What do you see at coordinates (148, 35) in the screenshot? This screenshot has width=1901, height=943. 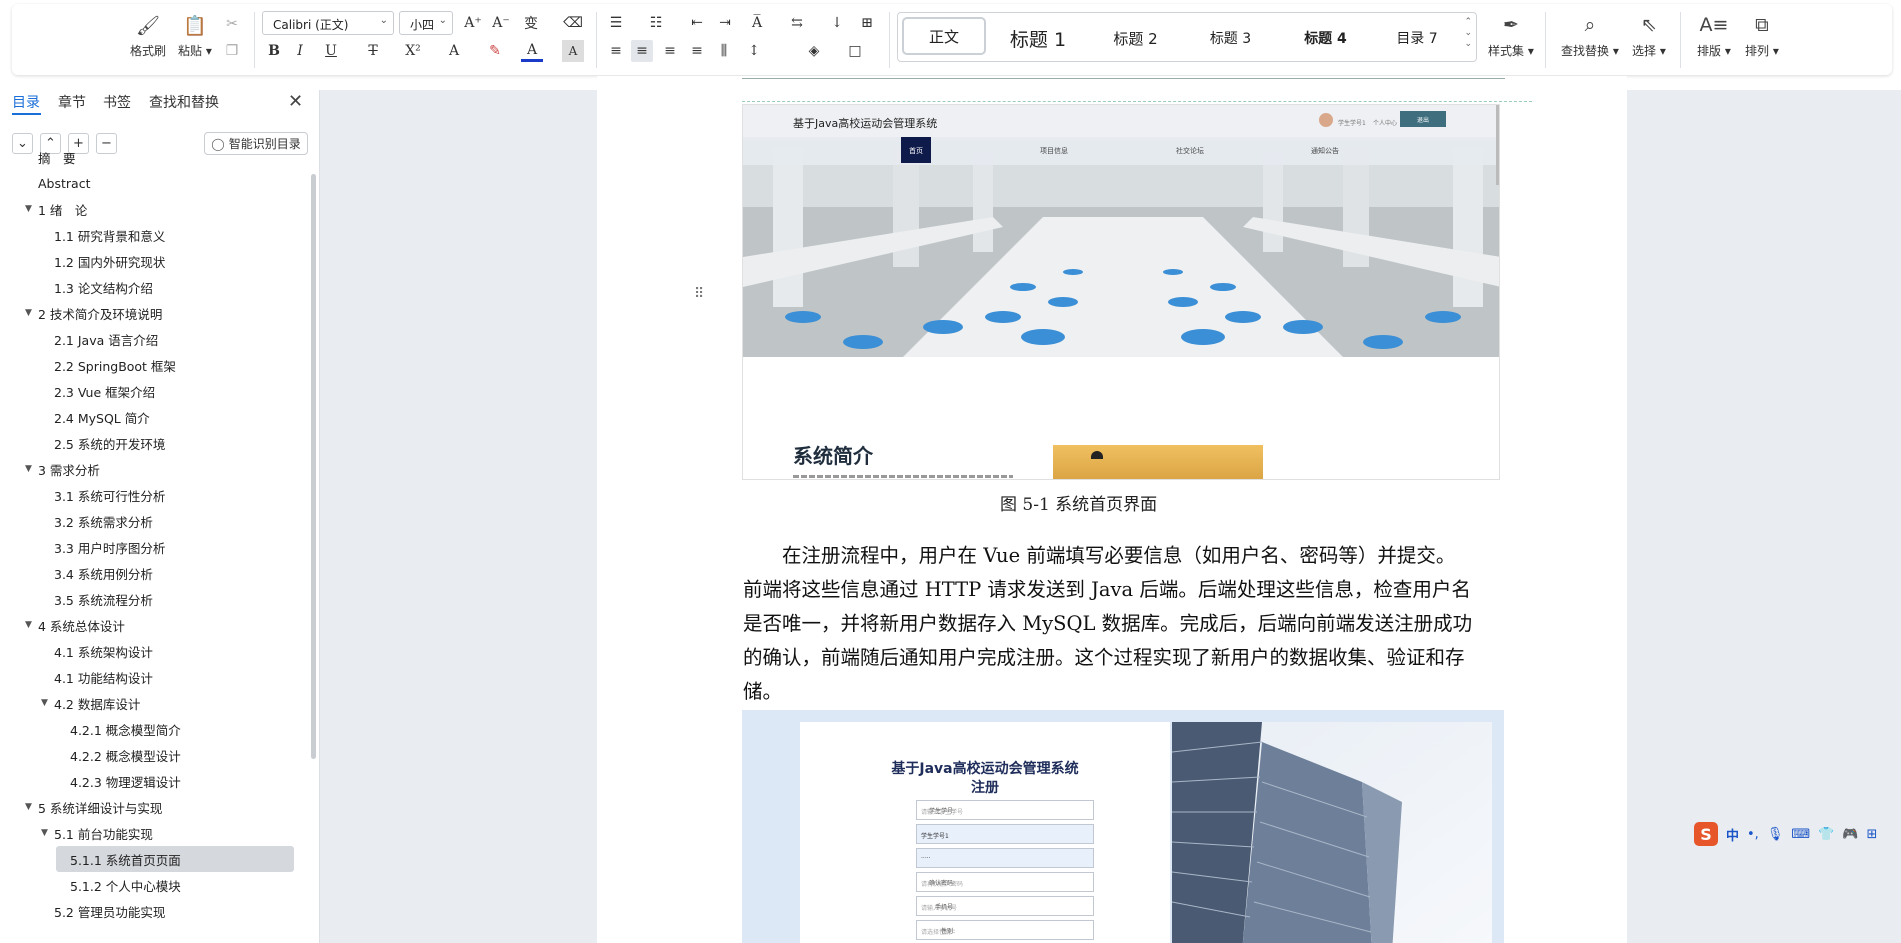 I see `format-painter-button: 🖌 格式刷` at bounding box center [148, 35].